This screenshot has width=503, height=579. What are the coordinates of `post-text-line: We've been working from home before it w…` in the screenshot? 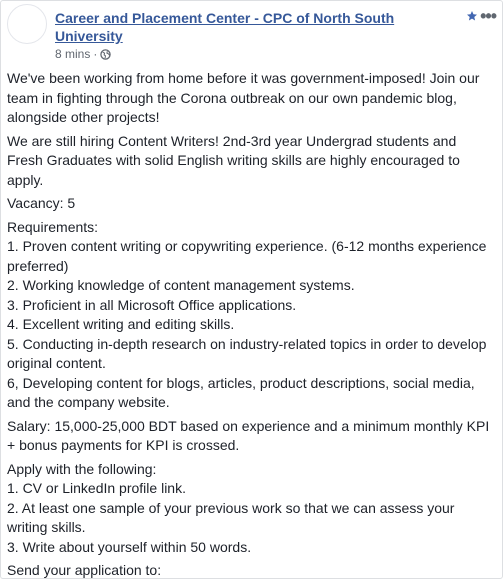 It's located at (243, 97).